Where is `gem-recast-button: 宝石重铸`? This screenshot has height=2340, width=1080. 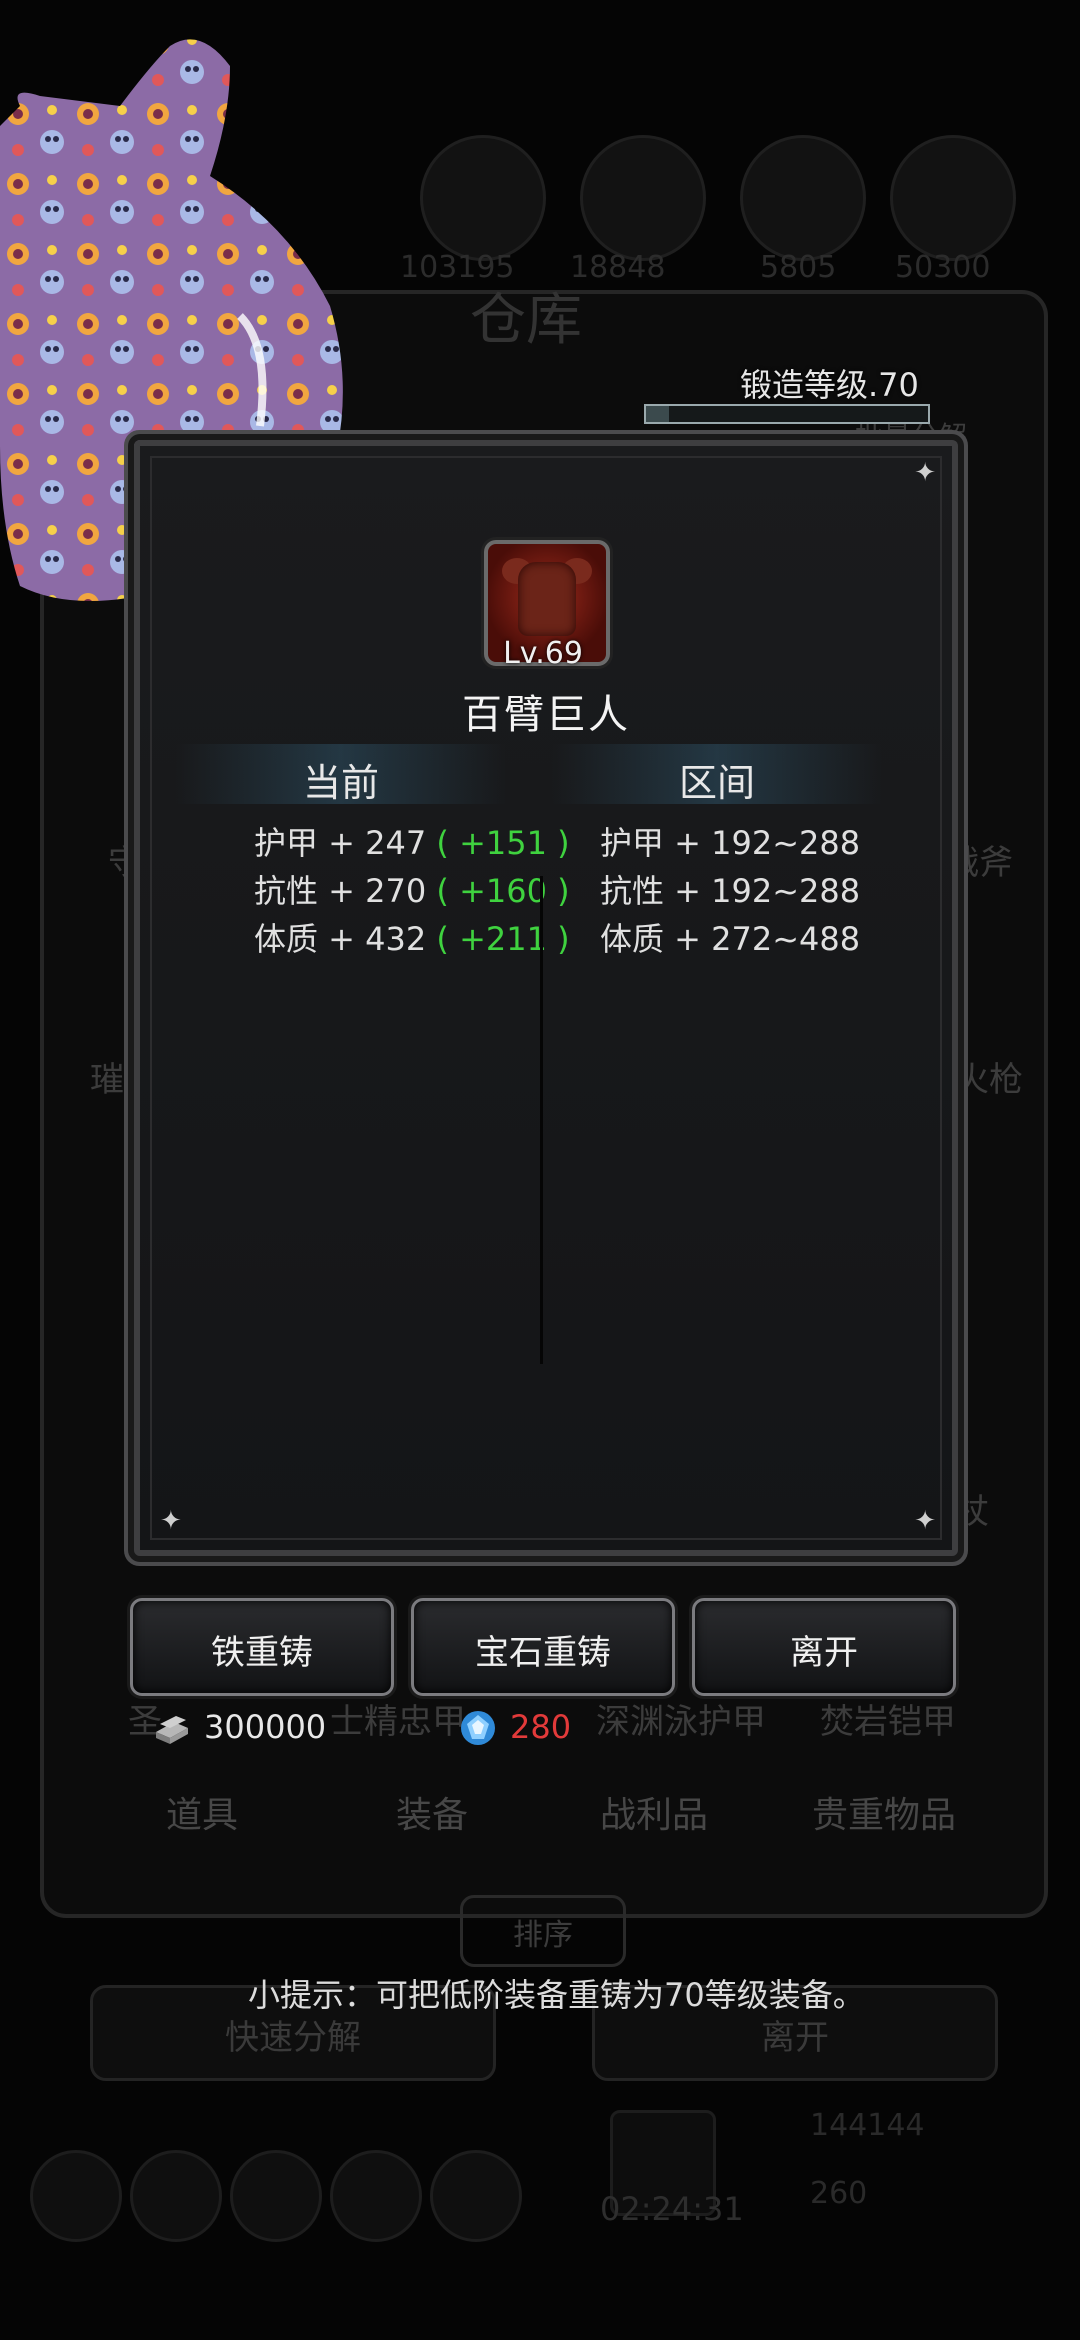 gem-recast-button: 宝石重铸 is located at coordinates (543, 1647).